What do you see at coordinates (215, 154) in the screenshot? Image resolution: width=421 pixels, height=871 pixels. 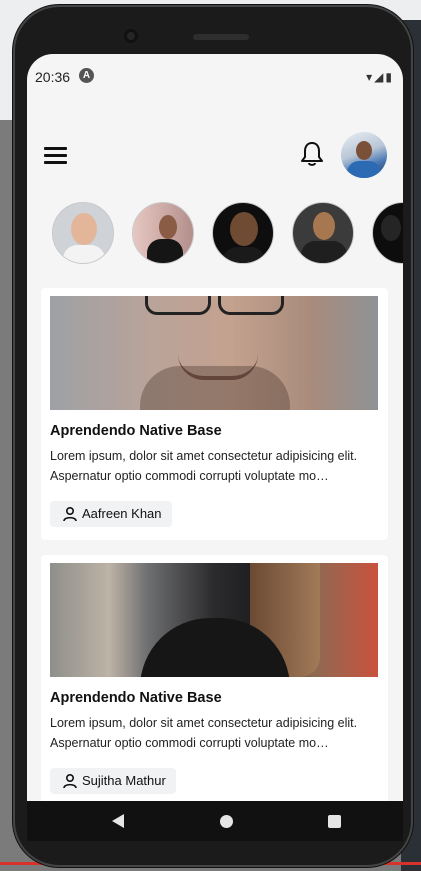 I see `app-header` at bounding box center [215, 154].